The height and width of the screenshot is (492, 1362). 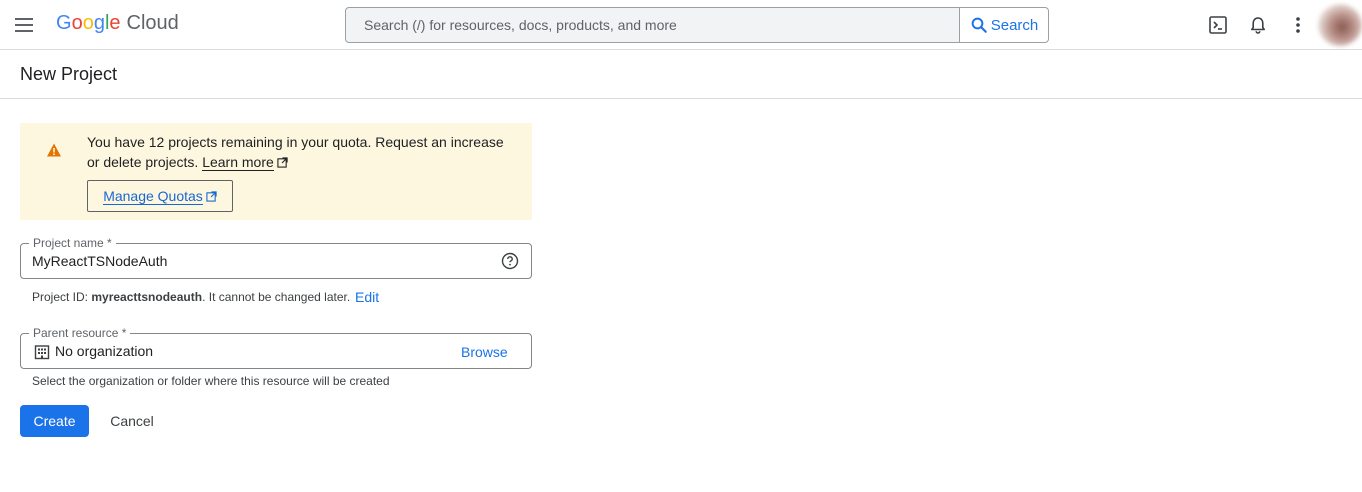 I want to click on learn-more-link: Learn more, so click(x=238, y=162).